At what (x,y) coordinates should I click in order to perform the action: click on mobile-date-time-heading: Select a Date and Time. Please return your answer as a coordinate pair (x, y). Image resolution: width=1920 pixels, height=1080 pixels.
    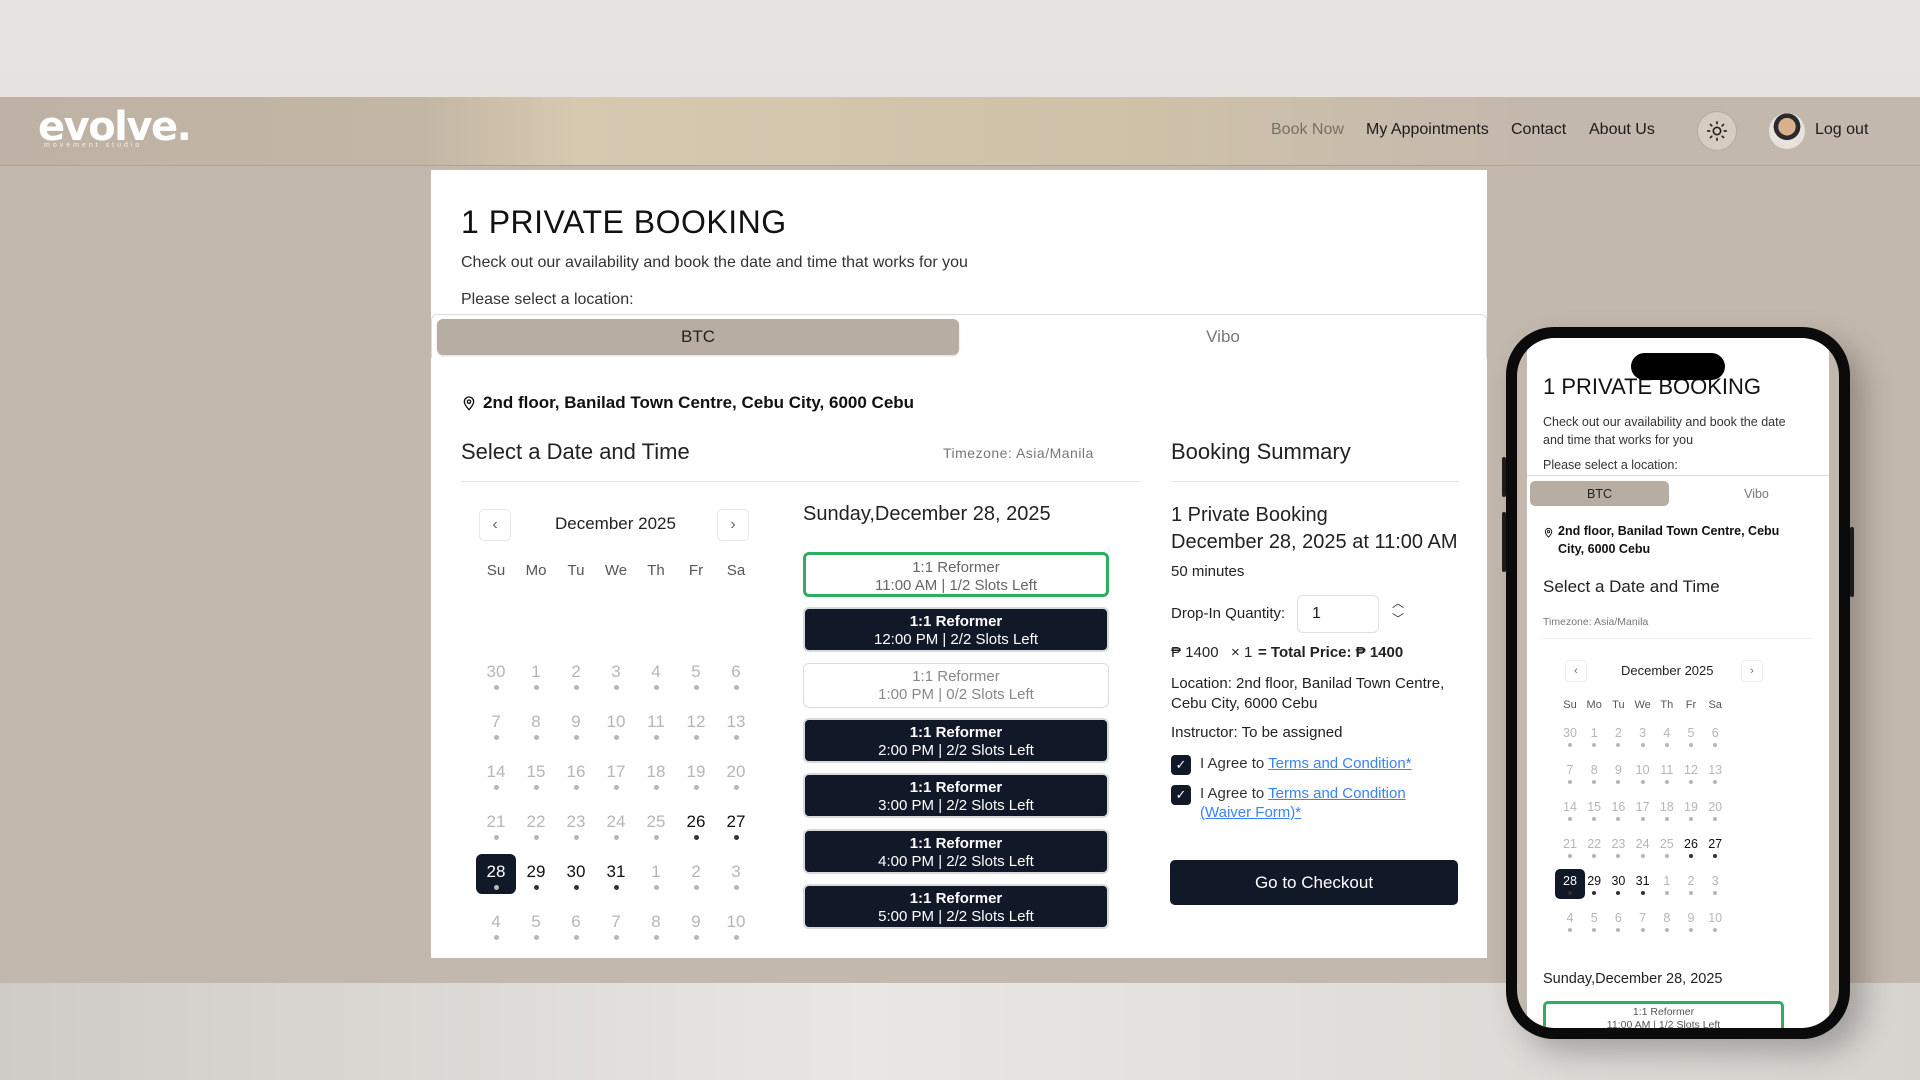
    Looking at the image, I should click on (1631, 586).